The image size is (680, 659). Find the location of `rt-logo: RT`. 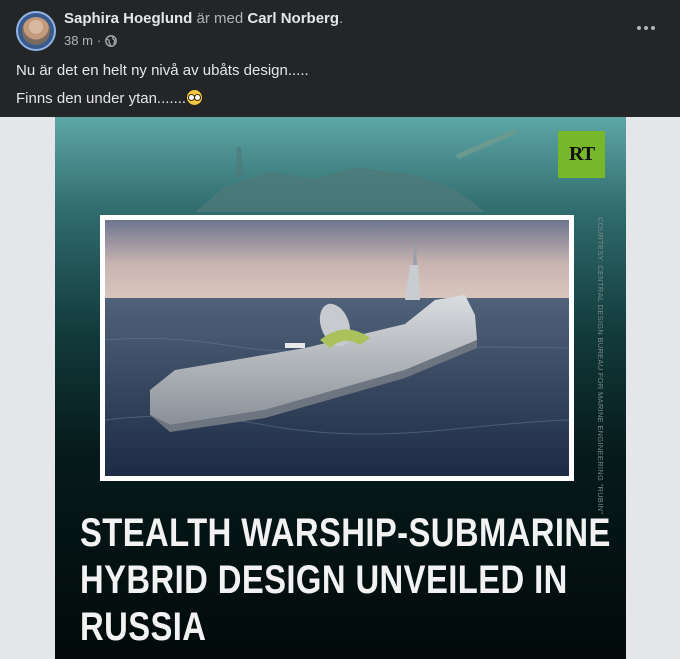

rt-logo: RT is located at coordinates (581, 154).